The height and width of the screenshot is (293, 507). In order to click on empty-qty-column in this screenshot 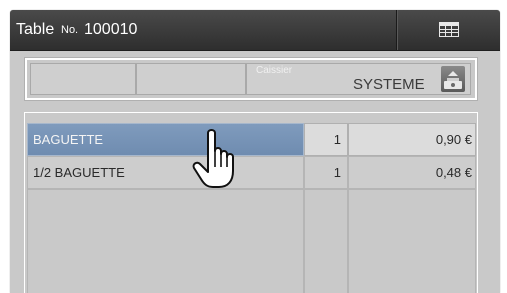, I will do `click(326, 241)`.